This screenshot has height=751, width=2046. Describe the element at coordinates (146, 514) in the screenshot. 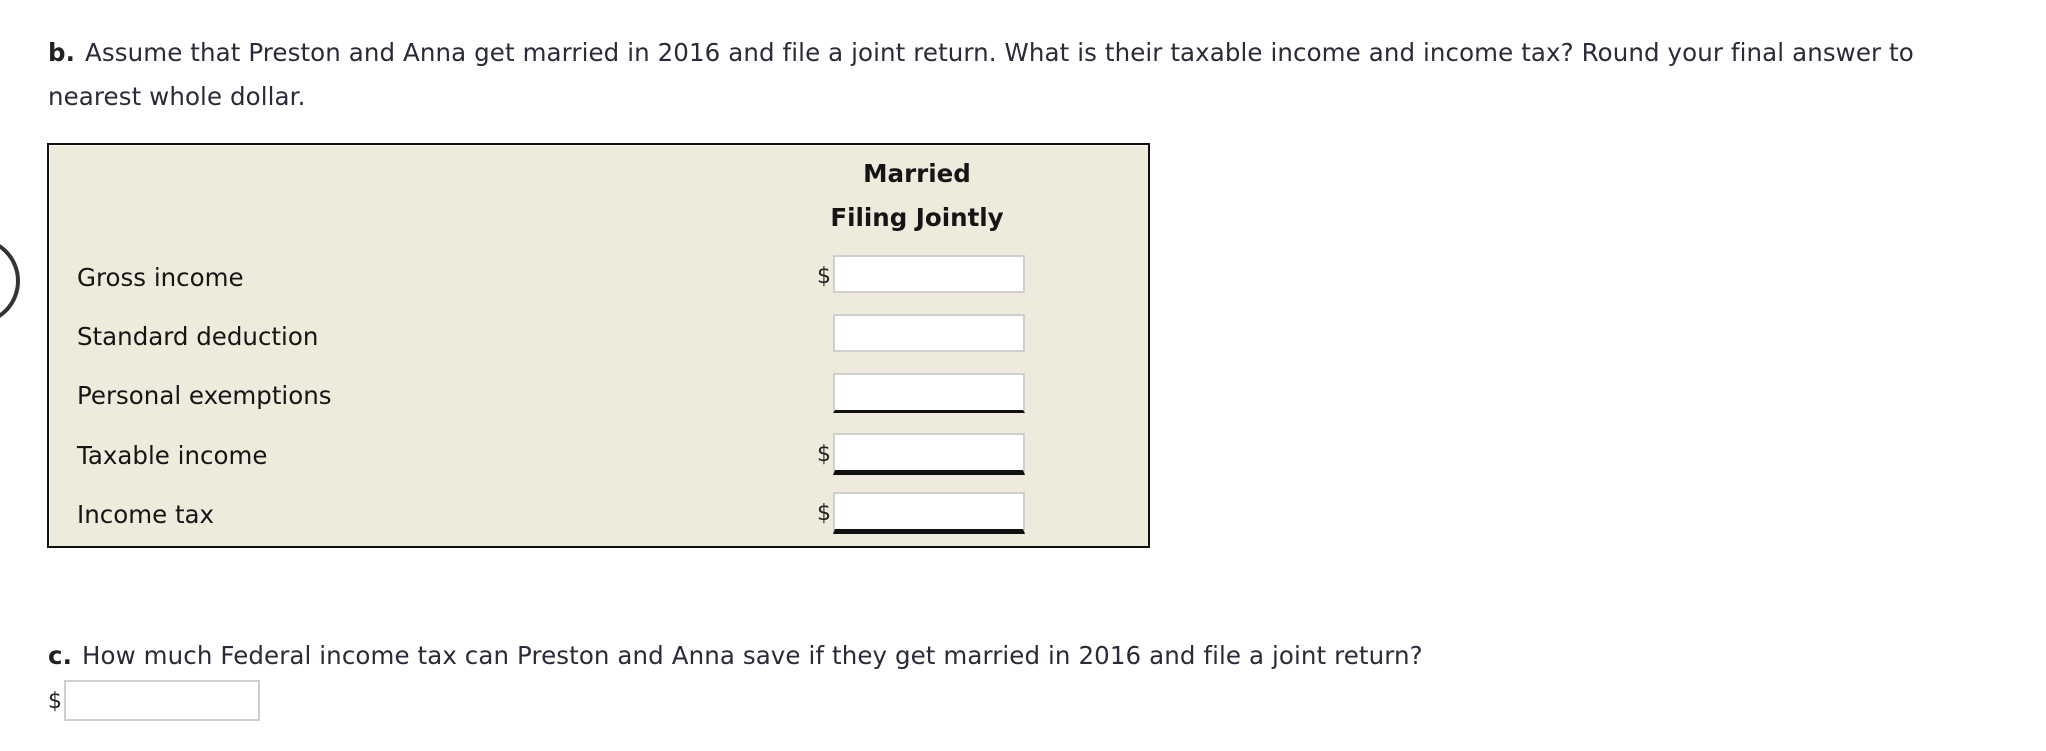

I see `row-label: Income tax` at that location.